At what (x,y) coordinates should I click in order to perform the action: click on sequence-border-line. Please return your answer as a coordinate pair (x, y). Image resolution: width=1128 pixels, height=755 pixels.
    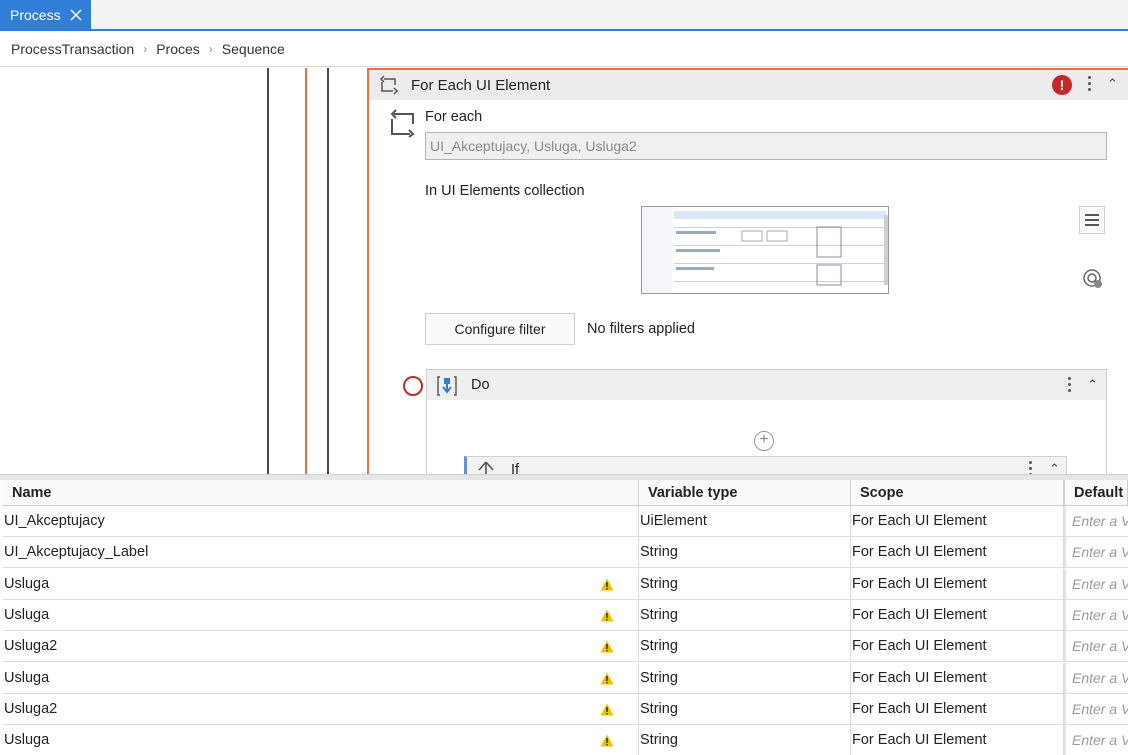
    Looking at the image, I should click on (328, 271).